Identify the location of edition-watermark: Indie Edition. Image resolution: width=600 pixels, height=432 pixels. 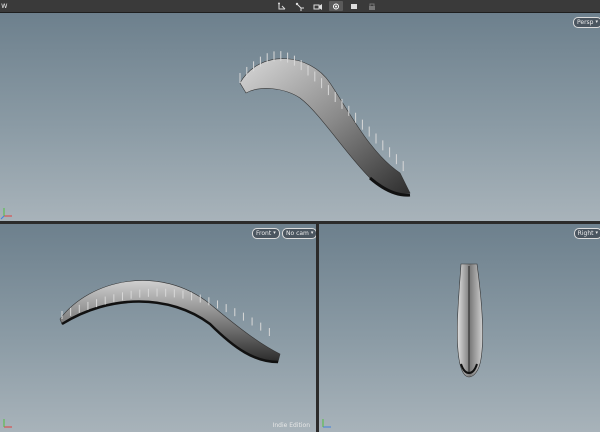
(291, 425).